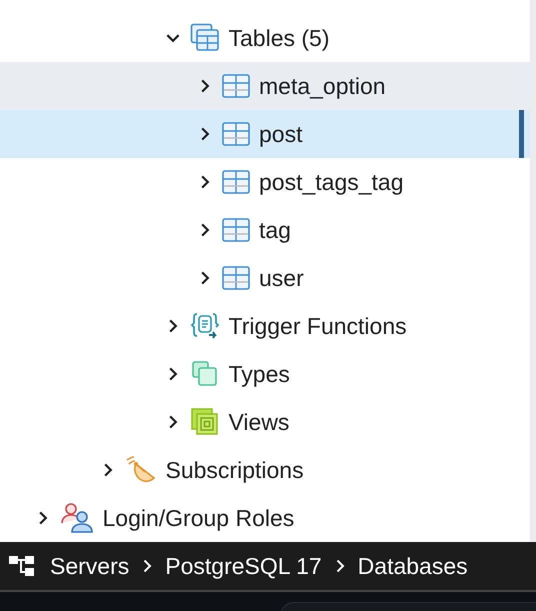 Image resolution: width=536 pixels, height=611 pixels. I want to click on node-label: meta_option, so click(322, 86).